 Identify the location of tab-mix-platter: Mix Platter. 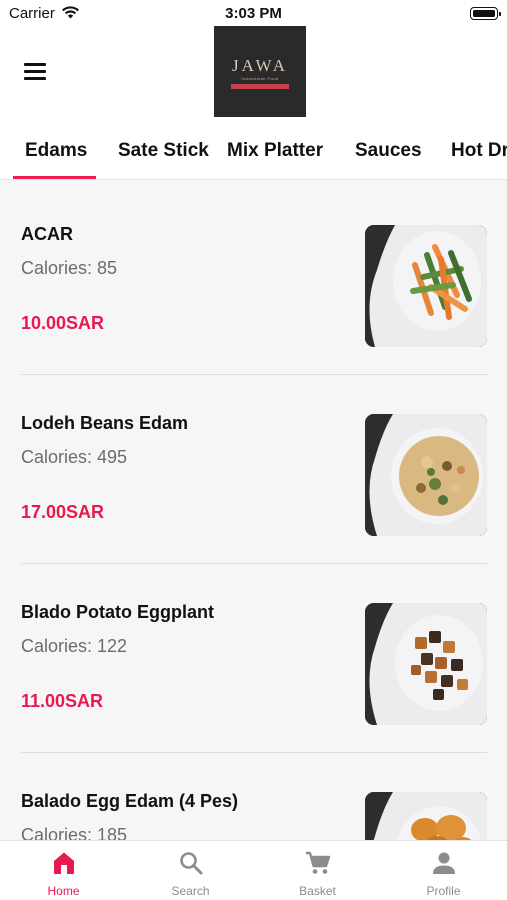
(275, 151).